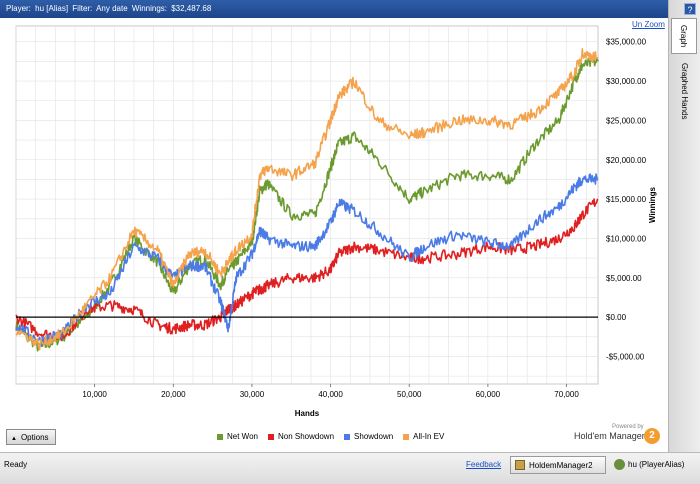 The image size is (700, 484). Describe the element at coordinates (173, 394) in the screenshot. I see `x-tick-label: 20,000` at that location.